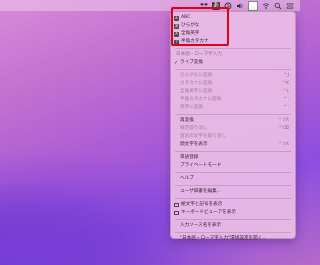  What do you see at coordinates (194, 128) in the screenshot?
I see `menu-item-label: 確定取り消し` at bounding box center [194, 128].